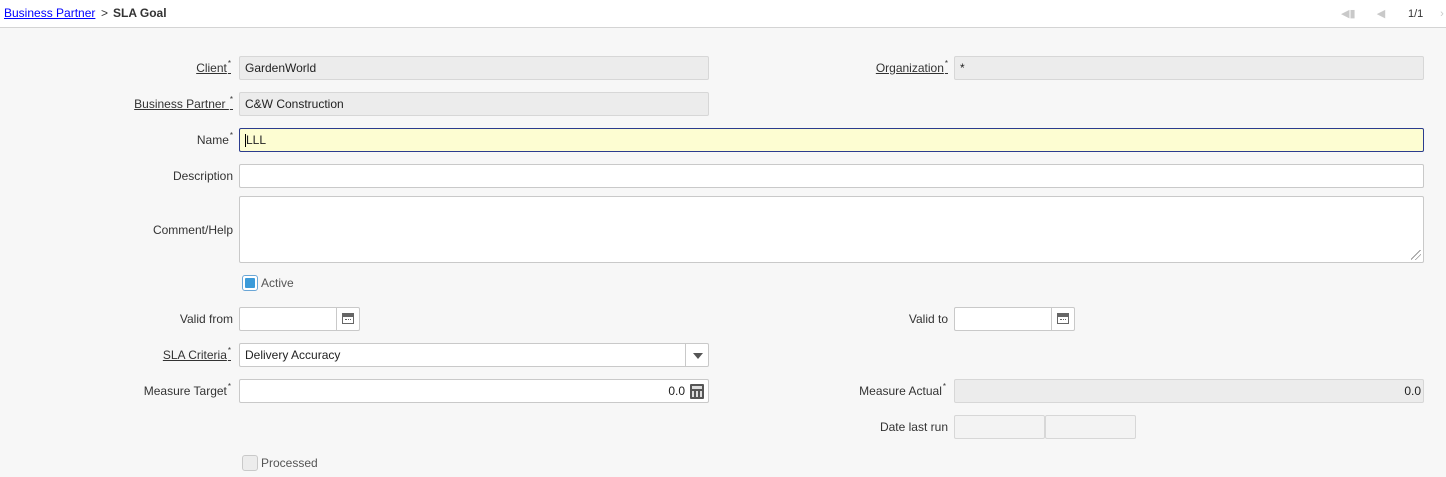 Image resolution: width=1446 pixels, height=477 pixels. Describe the element at coordinates (913, 427) in the screenshot. I see `date-last-run-label: Date last run` at that location.